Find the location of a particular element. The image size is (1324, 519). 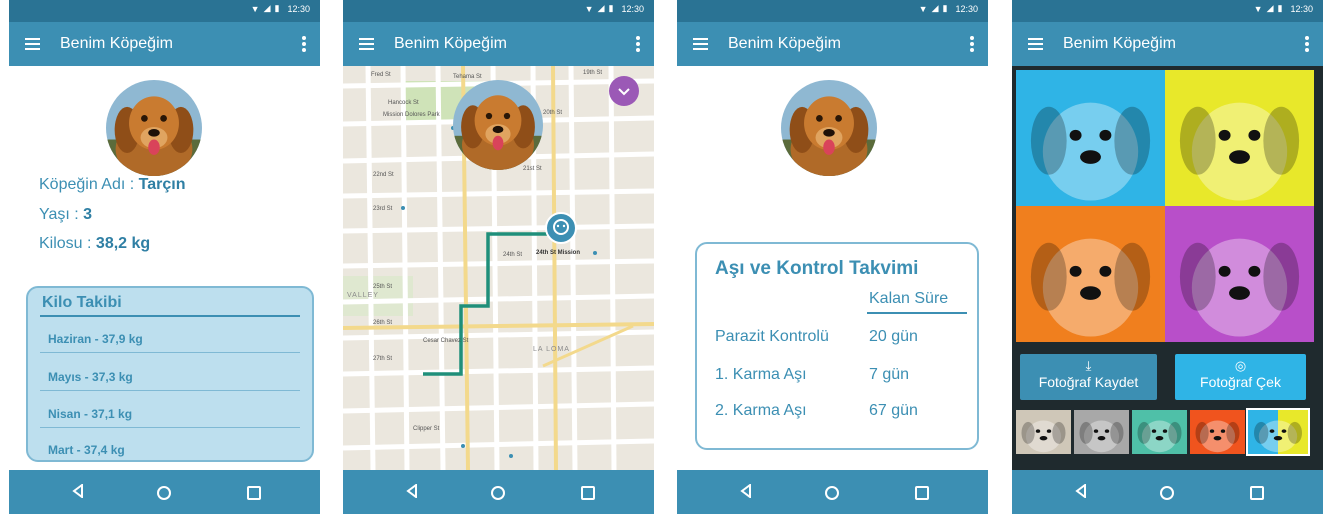

weight-list-item: Mayıs - 37,3 kg is located at coordinates (90, 377).